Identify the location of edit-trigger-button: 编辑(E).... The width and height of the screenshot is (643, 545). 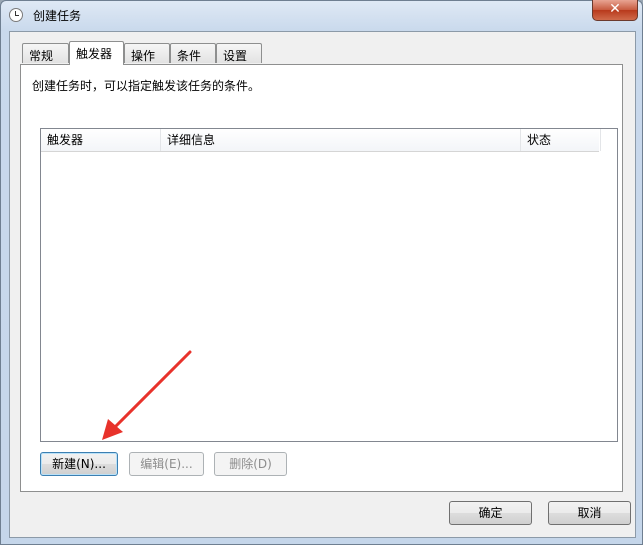
(166, 464).